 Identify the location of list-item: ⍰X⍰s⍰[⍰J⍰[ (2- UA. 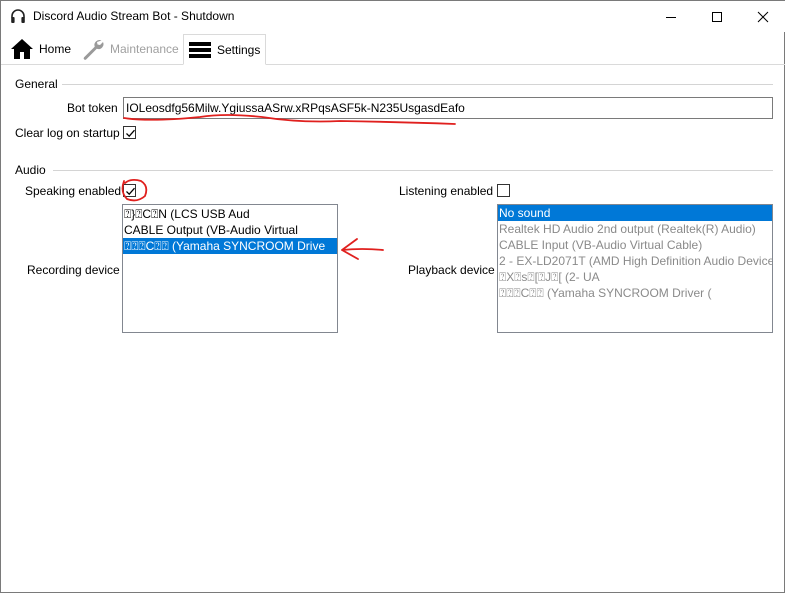
(635, 277).